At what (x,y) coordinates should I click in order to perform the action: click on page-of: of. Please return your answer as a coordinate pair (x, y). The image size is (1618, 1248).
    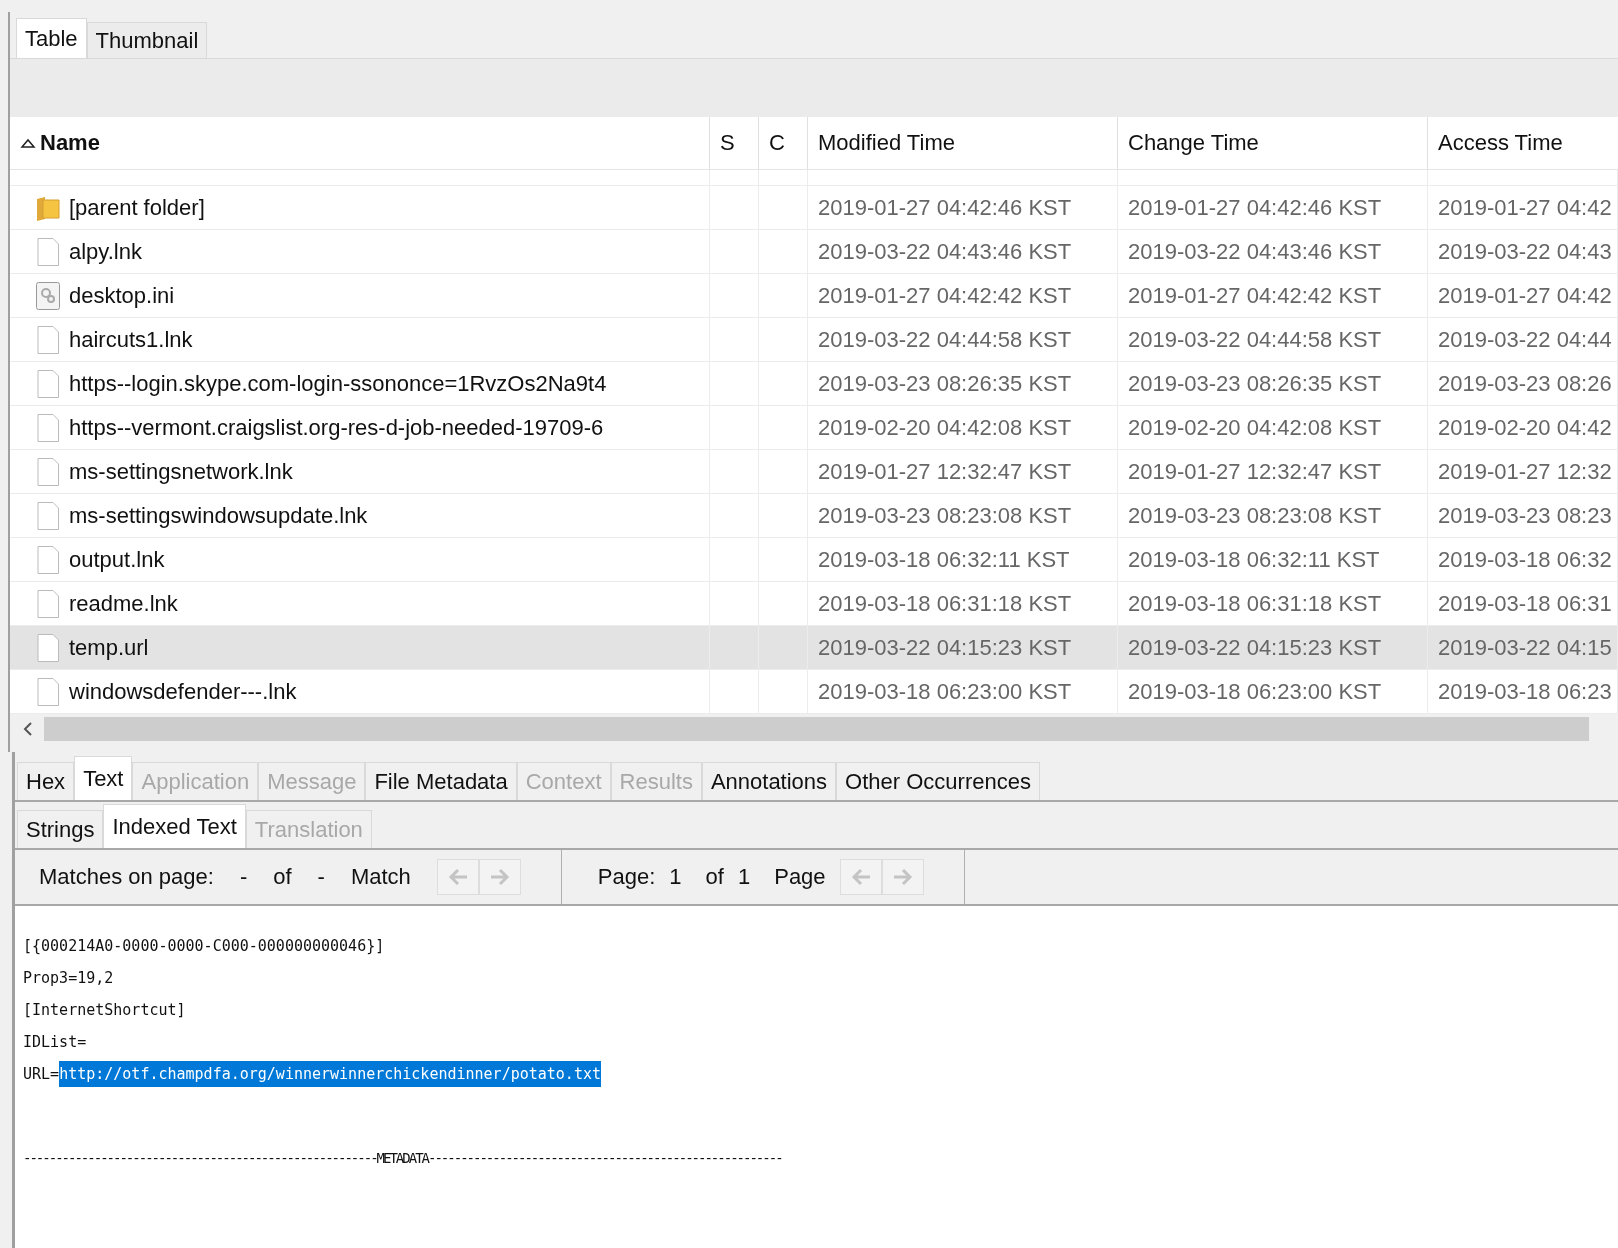
    Looking at the image, I should click on (714, 877).